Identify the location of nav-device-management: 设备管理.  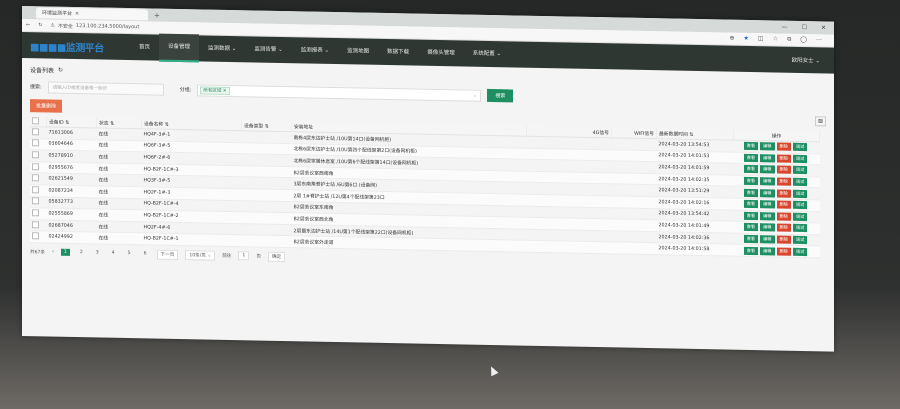
(179, 48).